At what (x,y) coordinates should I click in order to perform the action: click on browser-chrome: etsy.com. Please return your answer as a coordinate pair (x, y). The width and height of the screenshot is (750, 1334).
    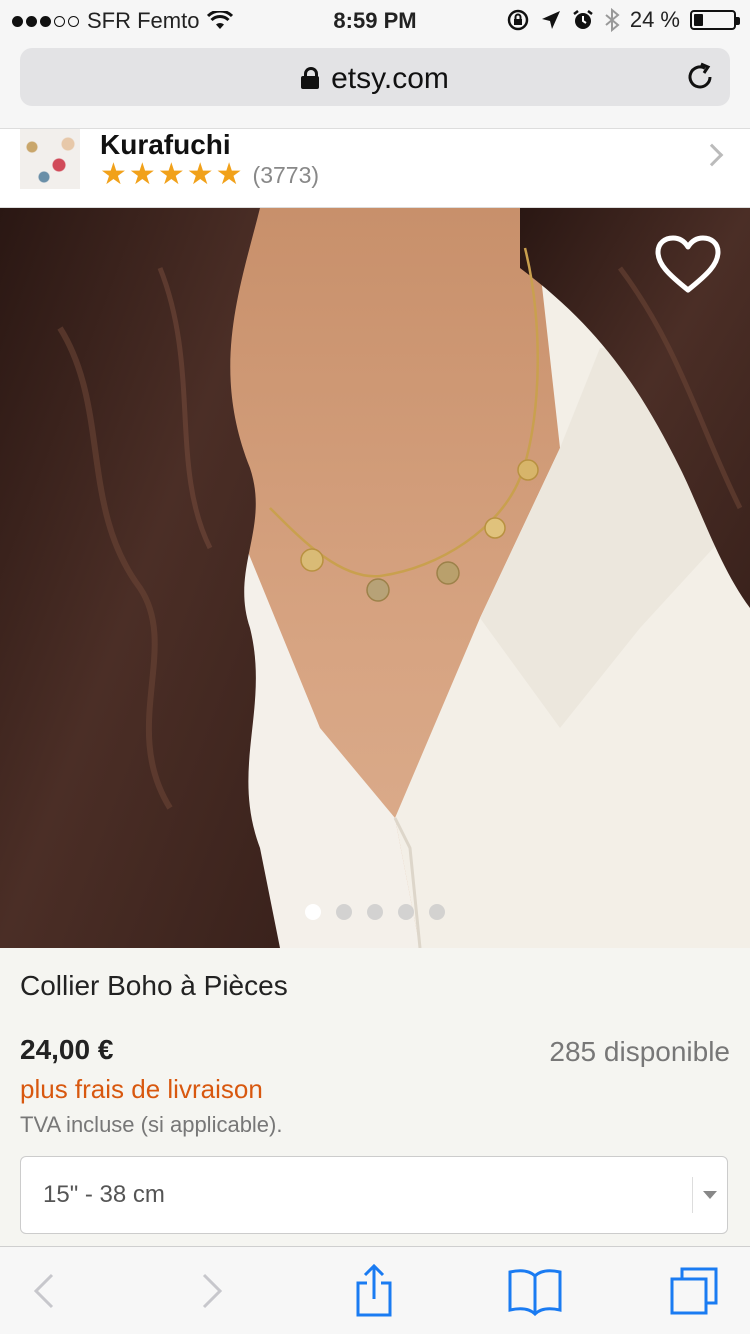
    Looking at the image, I should click on (375, 84).